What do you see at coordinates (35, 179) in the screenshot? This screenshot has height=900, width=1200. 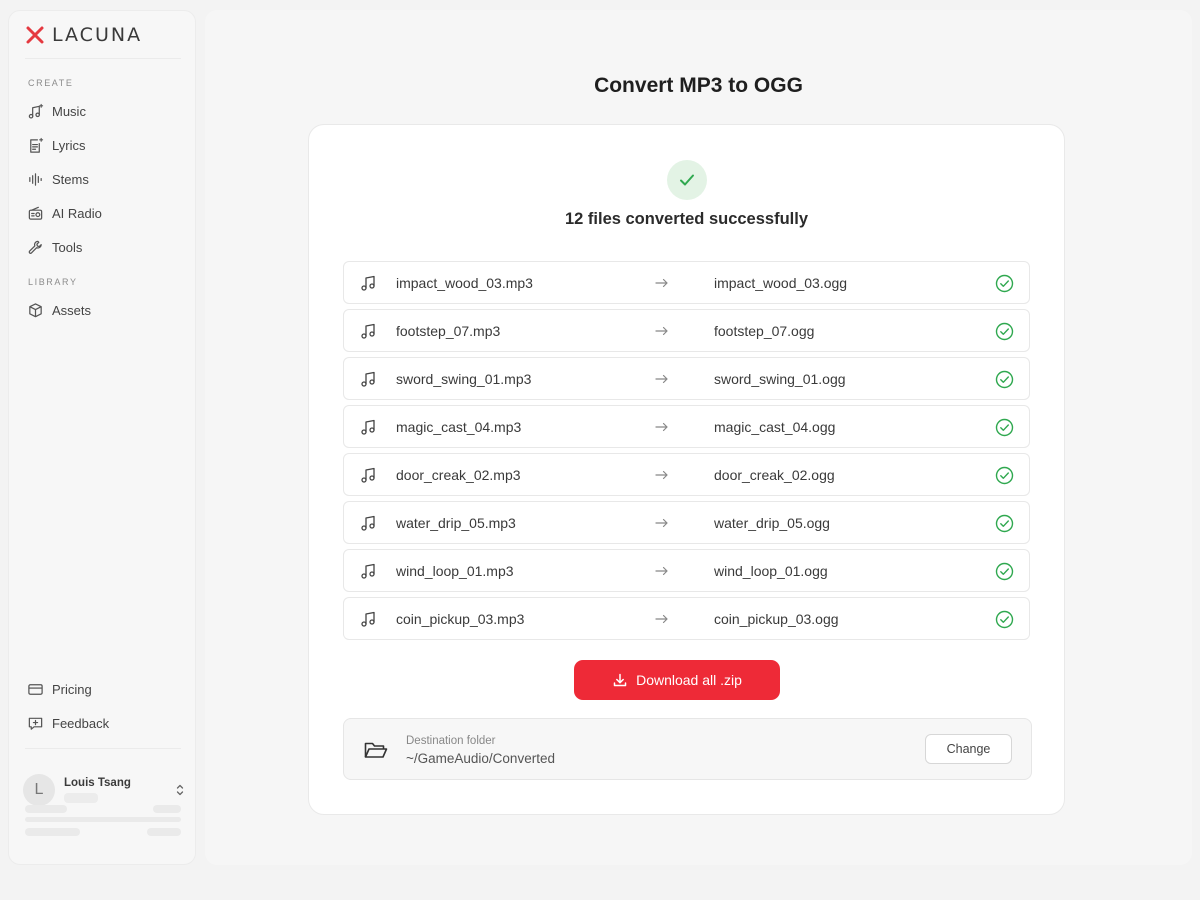 I see `waveform-icon` at bounding box center [35, 179].